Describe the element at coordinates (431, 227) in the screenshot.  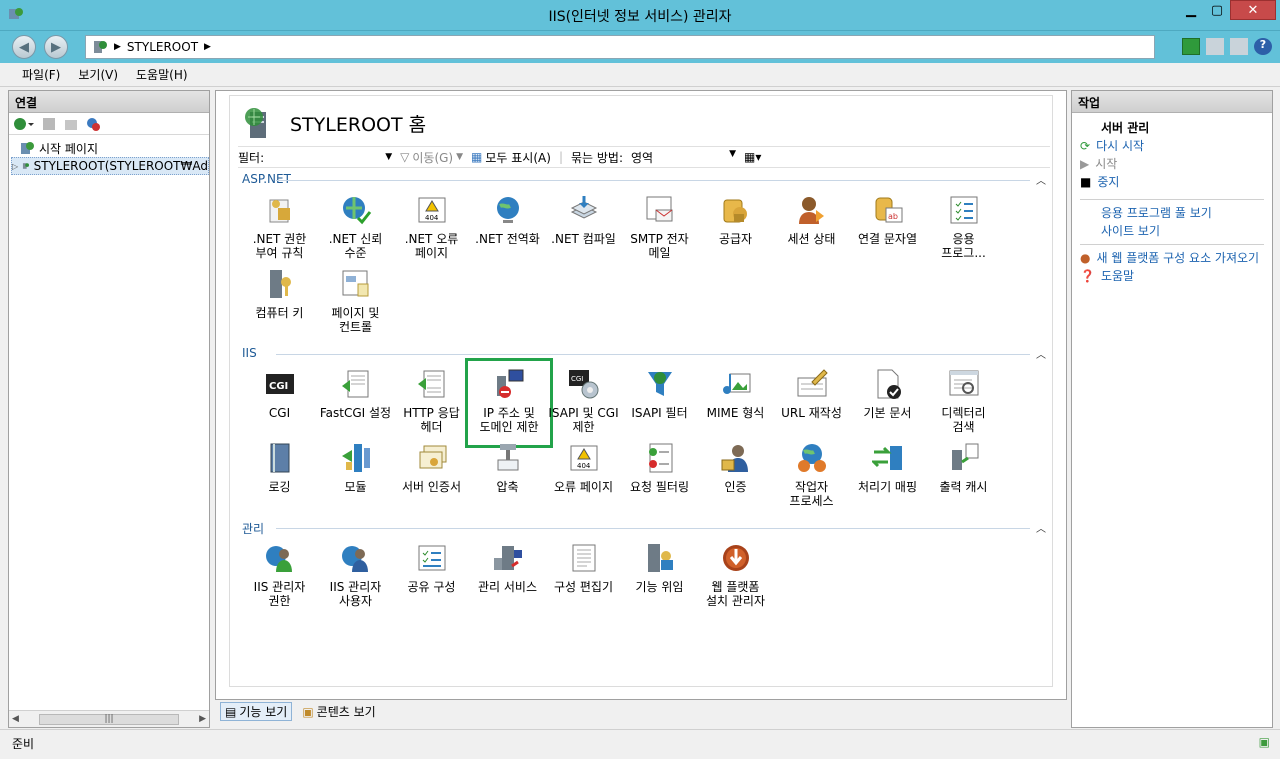
I see `feature-net-error-pages: 404 .NET 오류 페이지` at that location.